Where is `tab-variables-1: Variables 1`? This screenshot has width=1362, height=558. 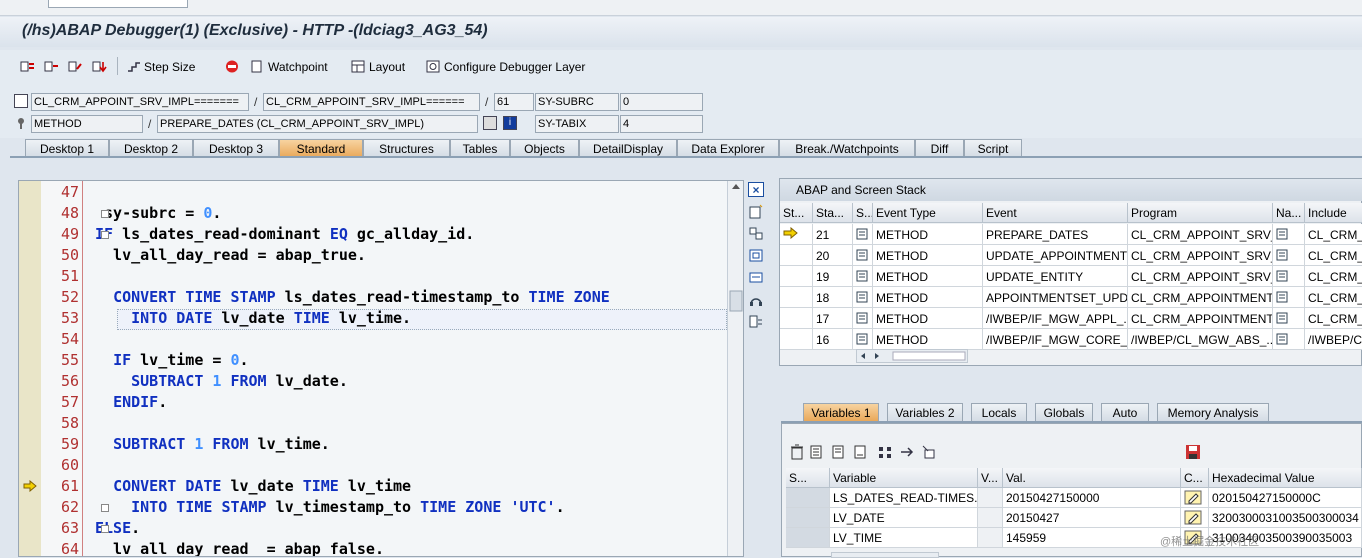
tab-variables-1: Variables 1 is located at coordinates (841, 412).